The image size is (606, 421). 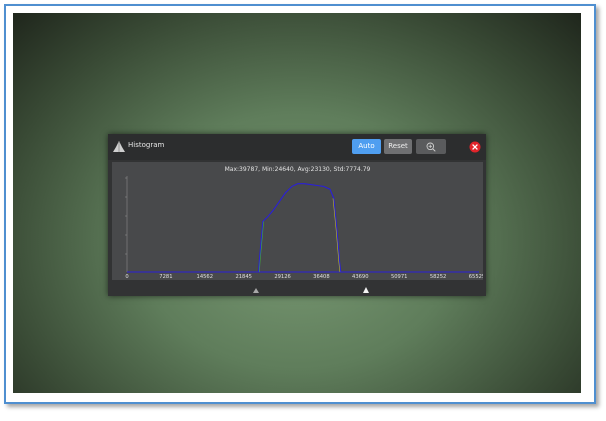 What do you see at coordinates (475, 147) in the screenshot?
I see `close-icon` at bounding box center [475, 147].